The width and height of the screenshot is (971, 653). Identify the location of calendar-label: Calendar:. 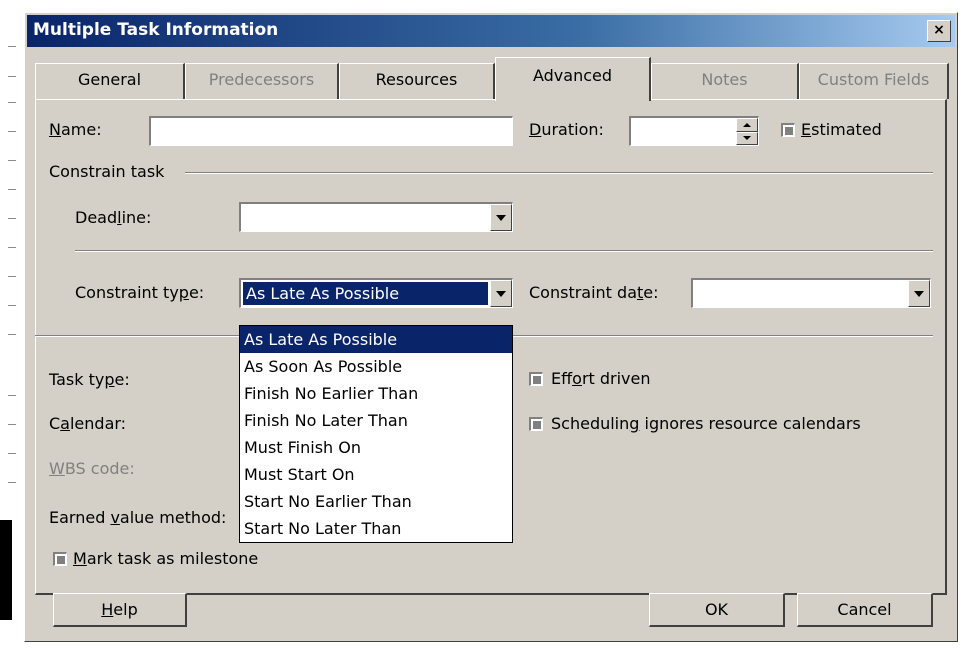
(88, 423).